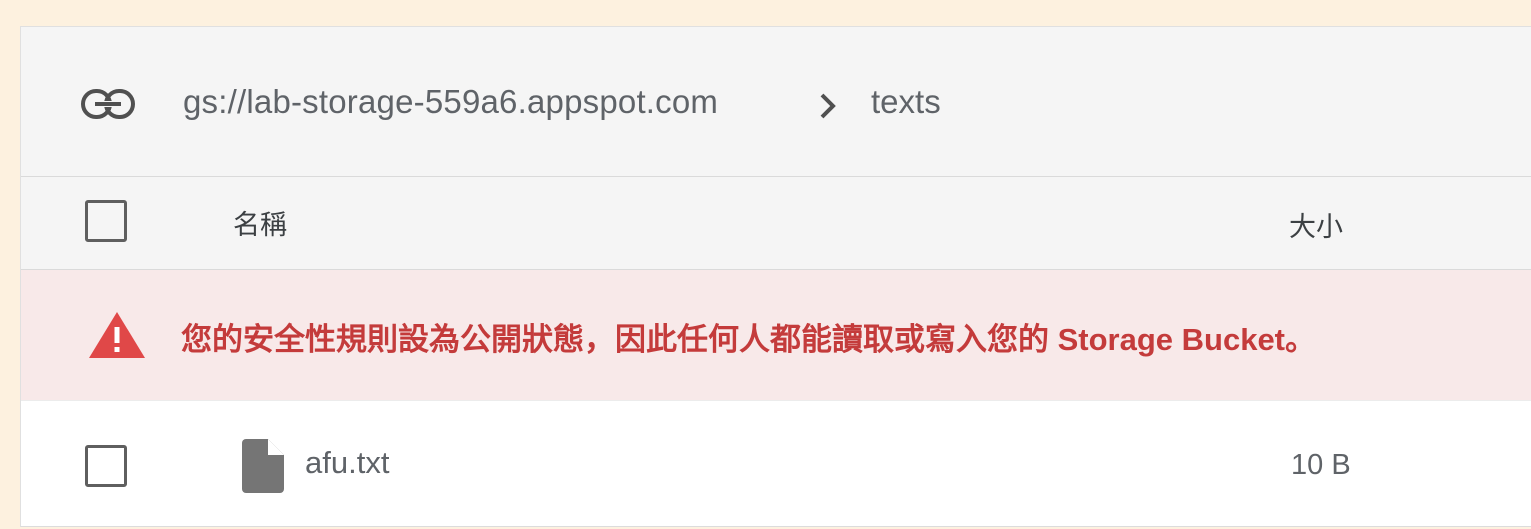 The image size is (1531, 529). Describe the element at coordinates (117, 335) in the screenshot. I see `warning-icon` at that location.